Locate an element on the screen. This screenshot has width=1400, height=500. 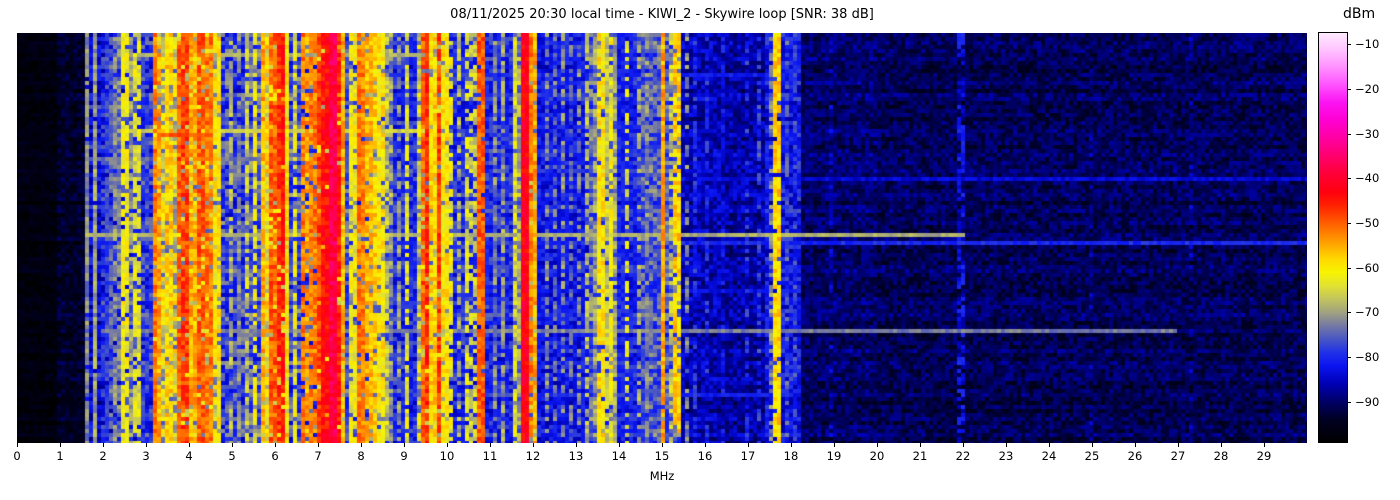
x-tick-label: 17 is located at coordinates (748, 456).